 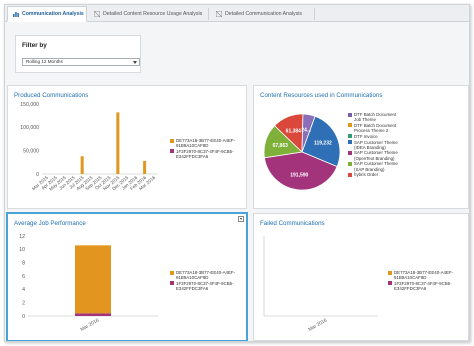 What do you see at coordinates (373, 128) in the screenshot?
I see `legend-item: DTF Batch Document Process Theme 2` at bounding box center [373, 128].